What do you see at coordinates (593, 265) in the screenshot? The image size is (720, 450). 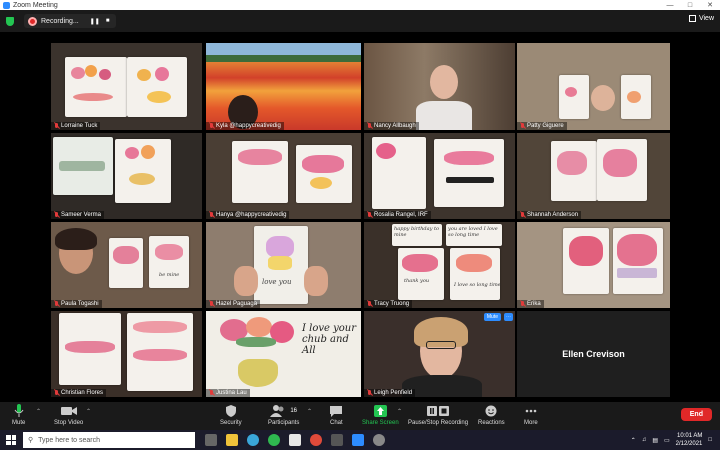 I see `participant-tile: Erika` at bounding box center [593, 265].